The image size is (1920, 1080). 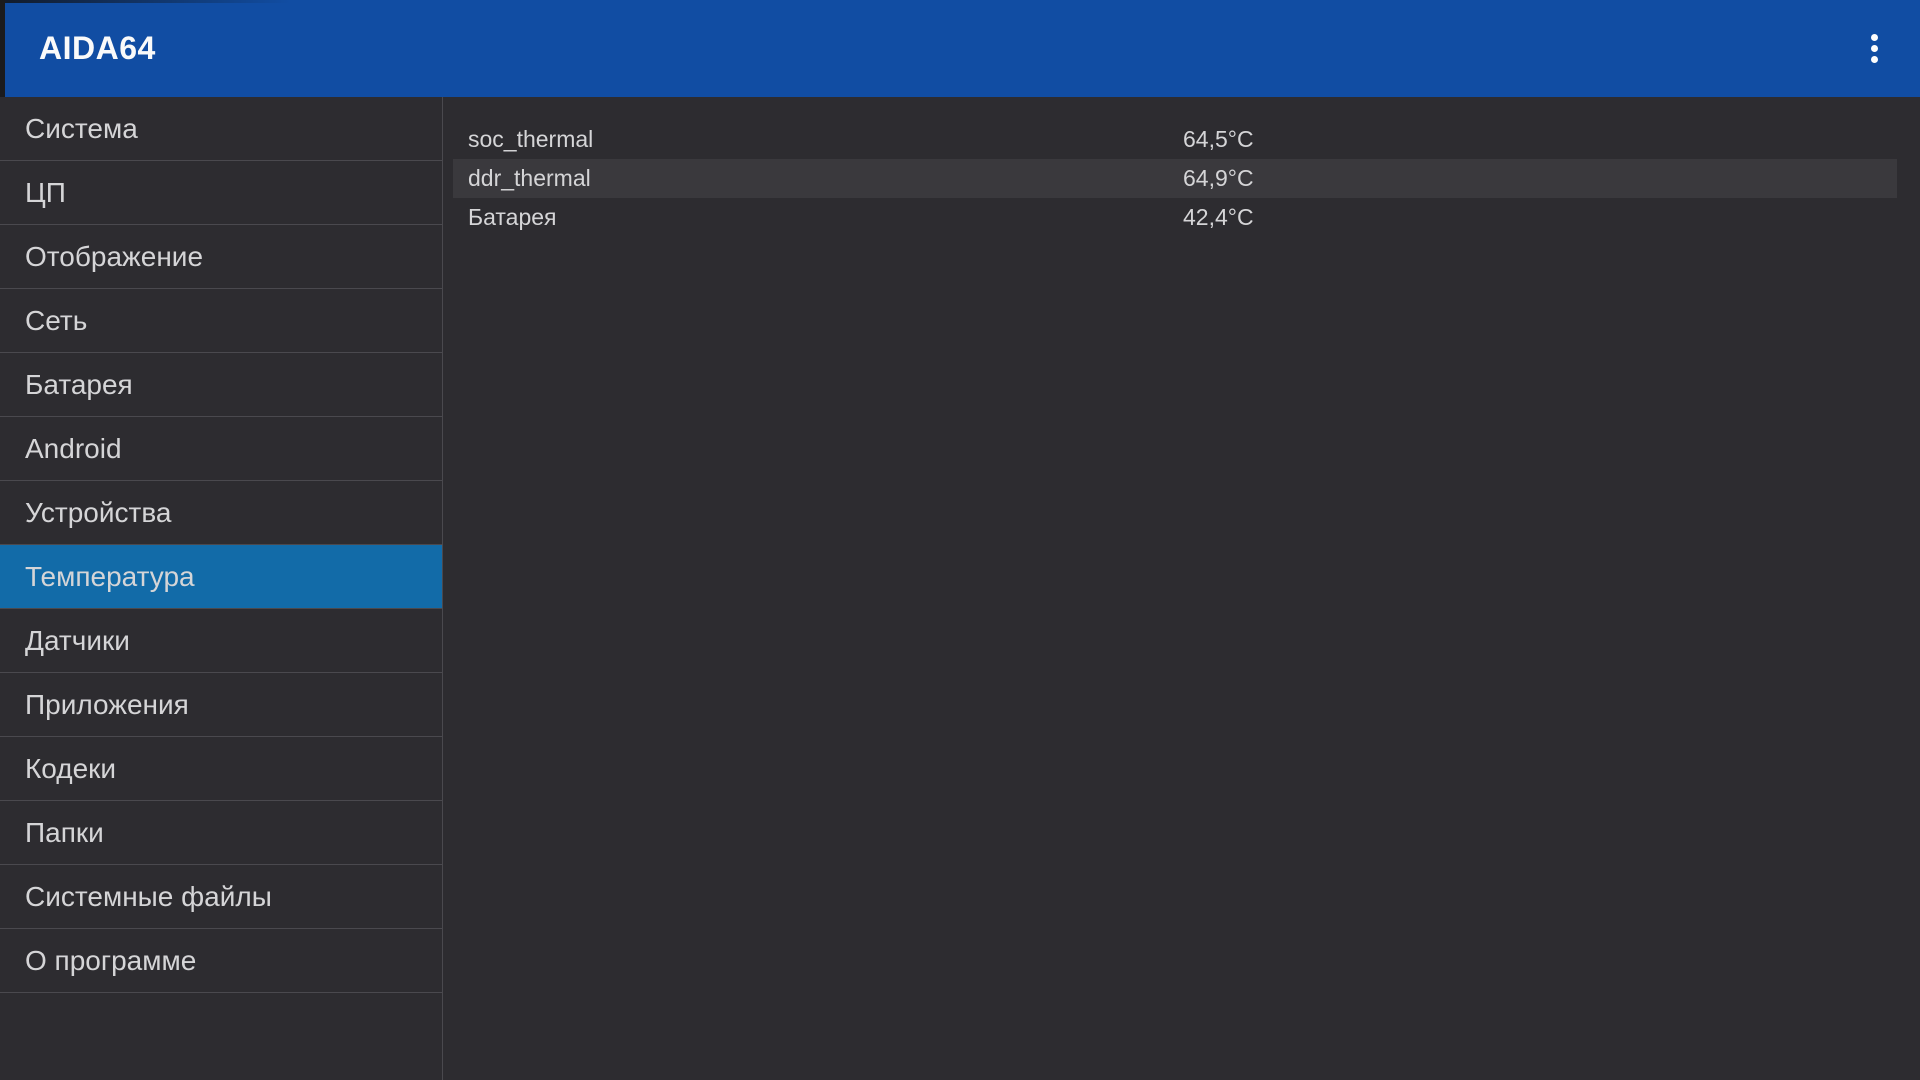 I want to click on sidebar-item-label: Сеть, so click(x=56, y=320).